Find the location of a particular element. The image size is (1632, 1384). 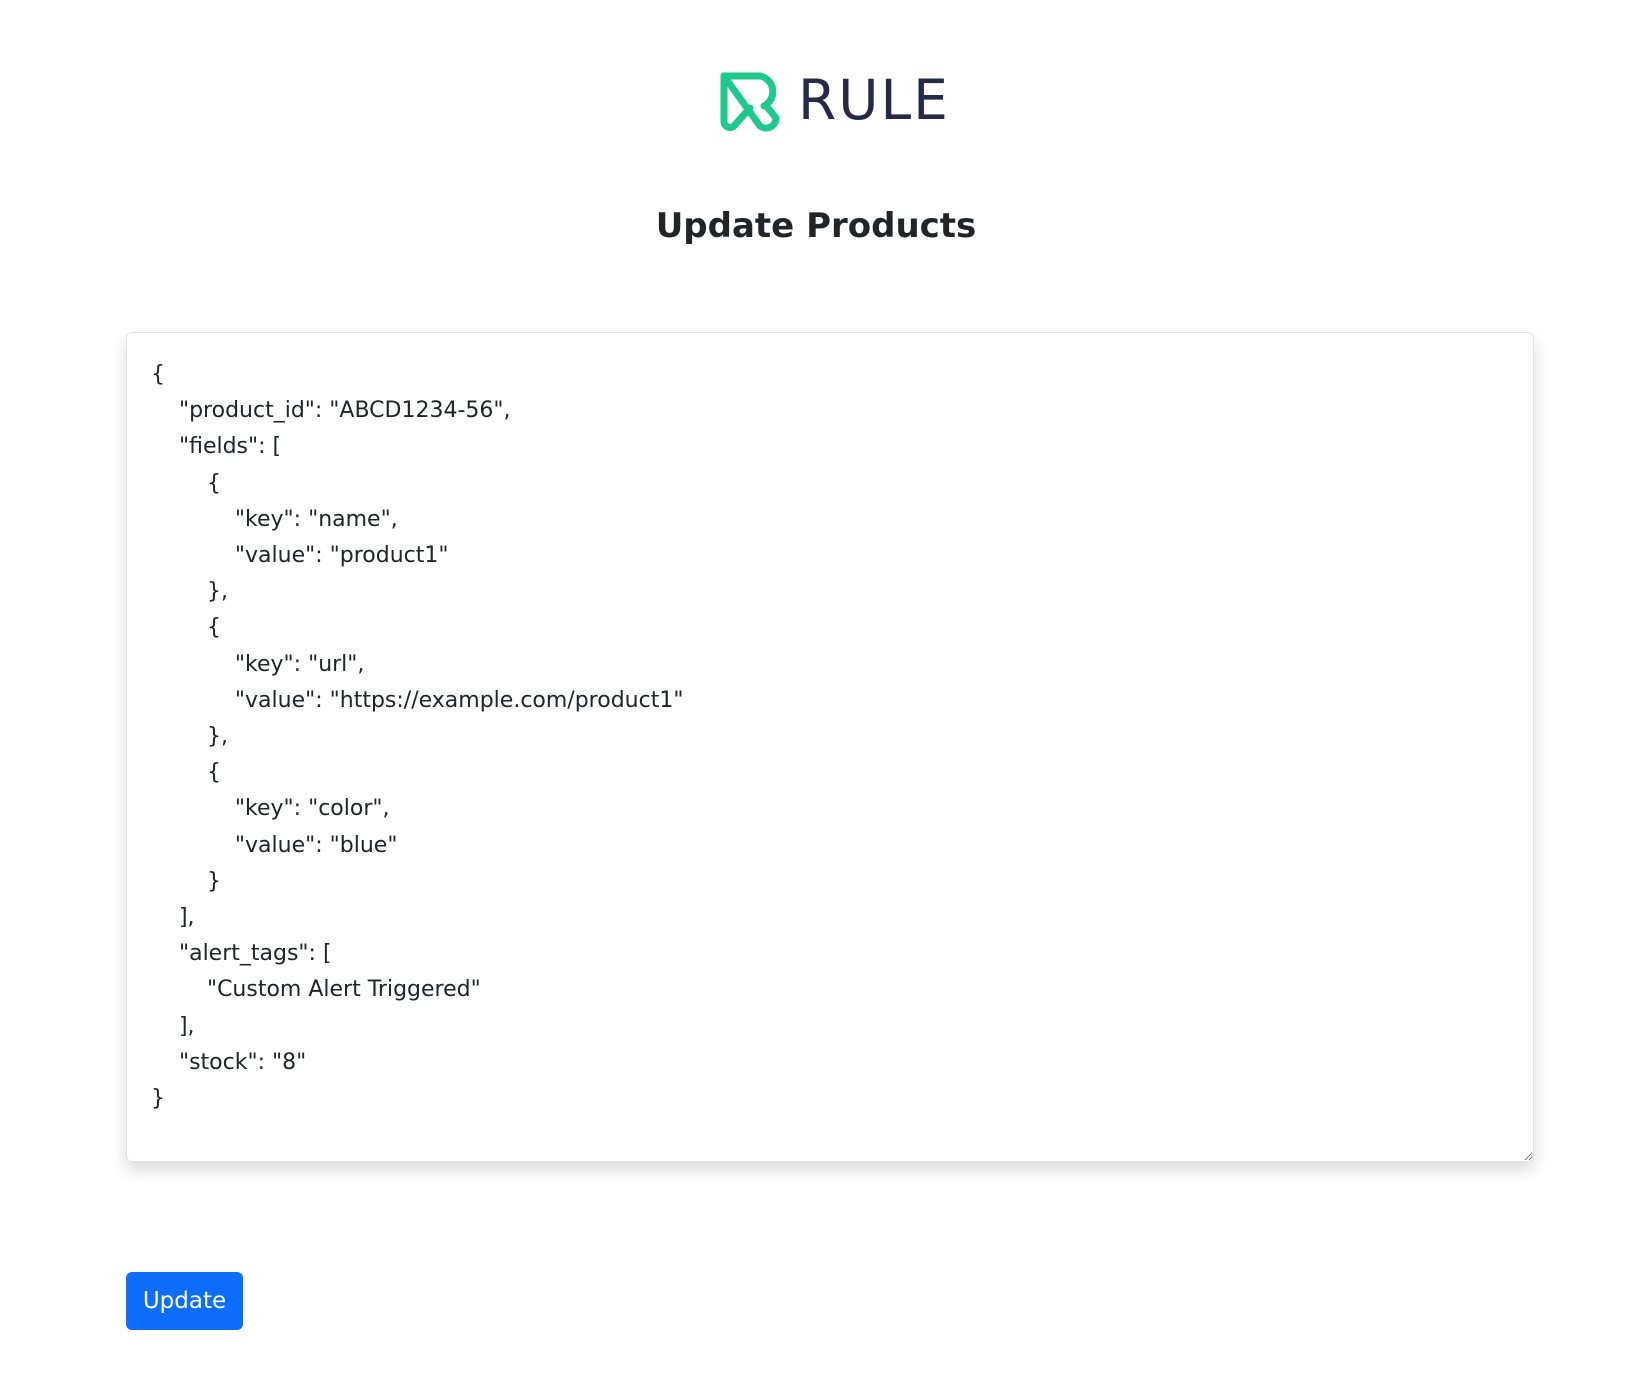

brand-logo: RULE is located at coordinates (834, 100).